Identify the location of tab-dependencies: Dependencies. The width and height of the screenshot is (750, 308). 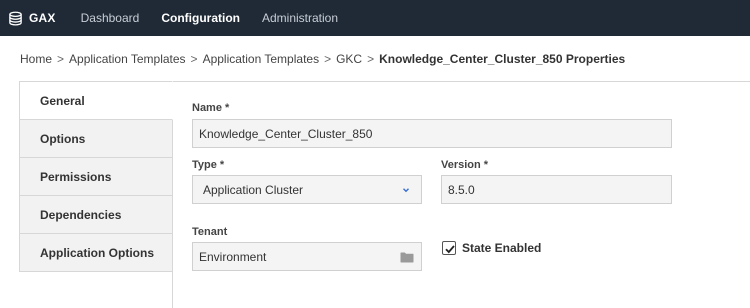
(96, 215).